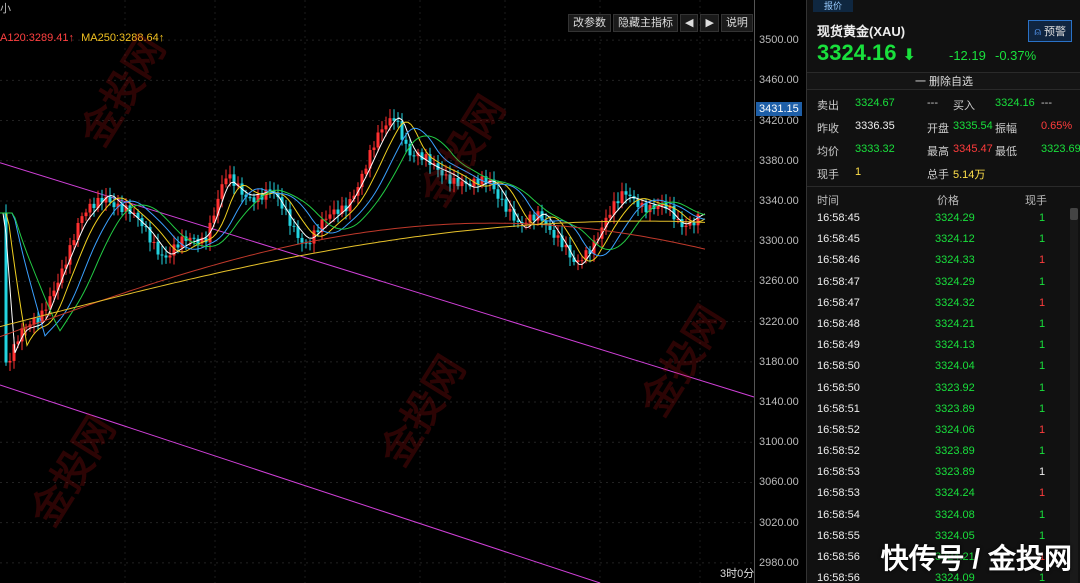  What do you see at coordinates (858, 172) in the screenshot?
I see `quote-cell: 1` at bounding box center [858, 172].